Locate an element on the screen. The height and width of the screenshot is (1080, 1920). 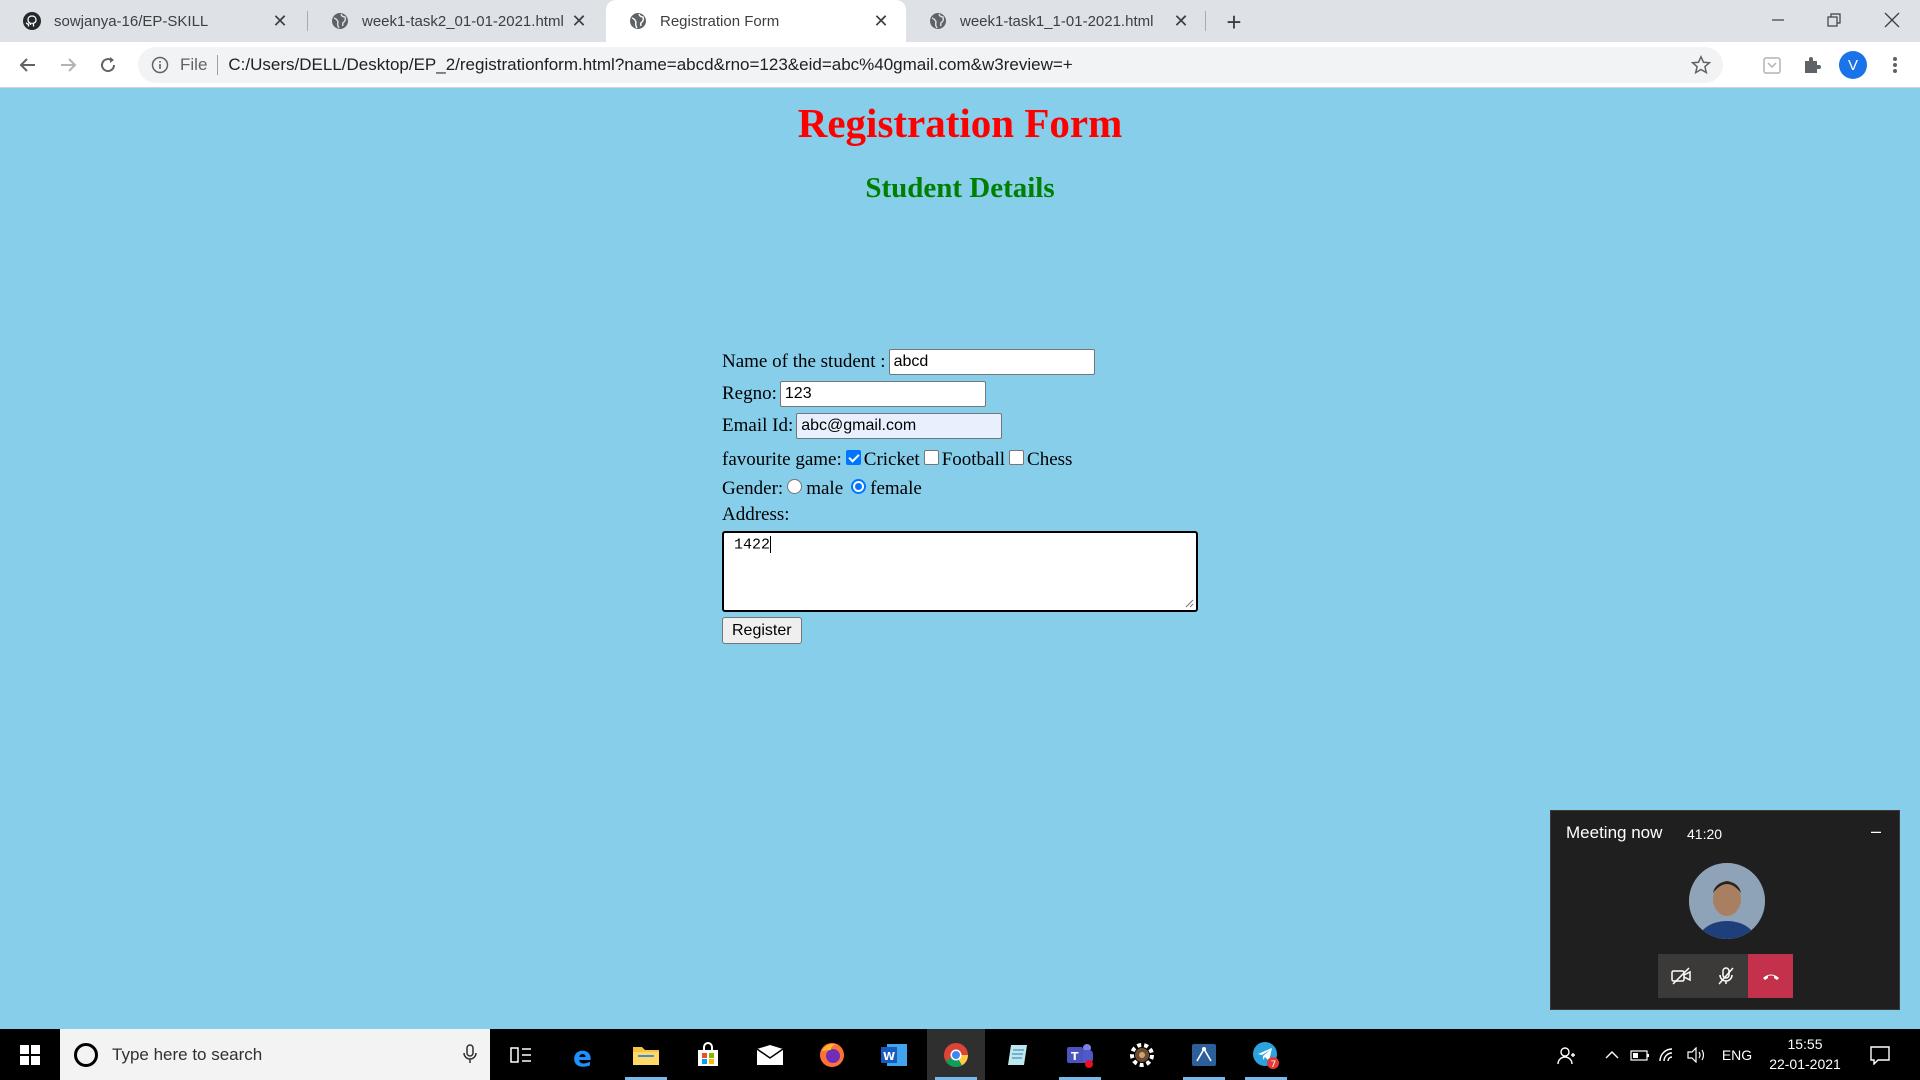
svg-text: e is located at coordinates (582, 1055).